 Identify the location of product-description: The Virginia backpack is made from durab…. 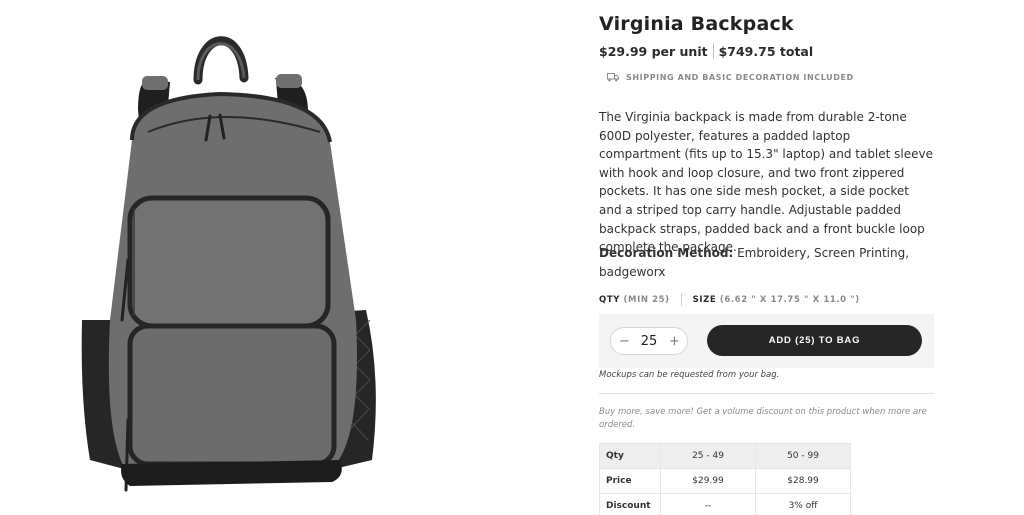
(766, 182).